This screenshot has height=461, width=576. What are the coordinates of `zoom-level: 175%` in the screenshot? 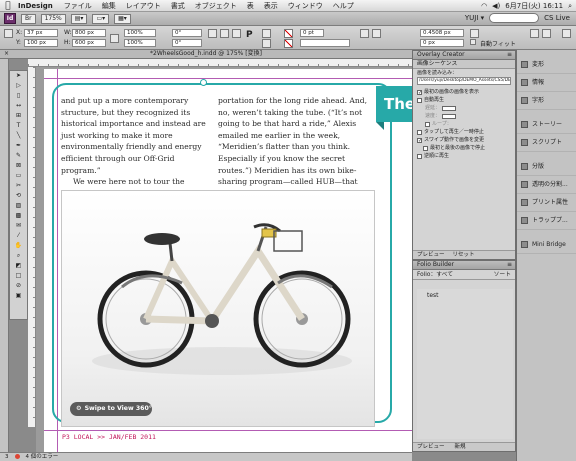 It's located at (53, 18).